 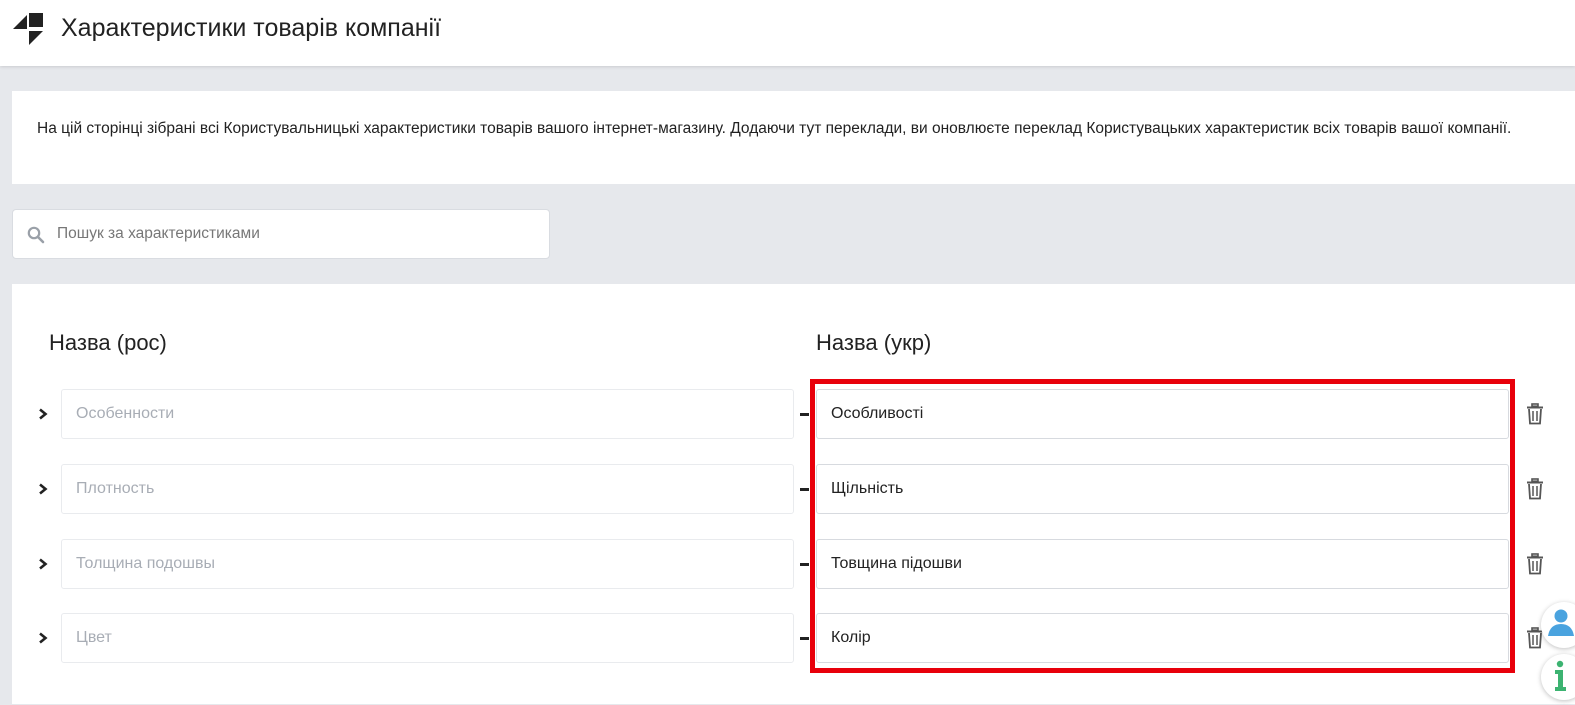 What do you see at coordinates (1162, 638) in the screenshot?
I see `name-uk-input: Колір` at bounding box center [1162, 638].